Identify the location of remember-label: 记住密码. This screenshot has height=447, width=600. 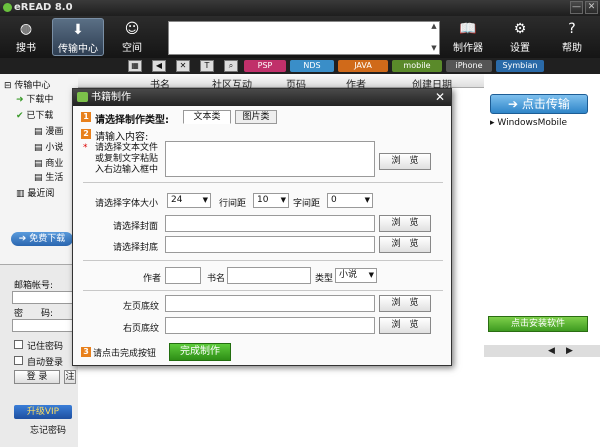
(45, 347).